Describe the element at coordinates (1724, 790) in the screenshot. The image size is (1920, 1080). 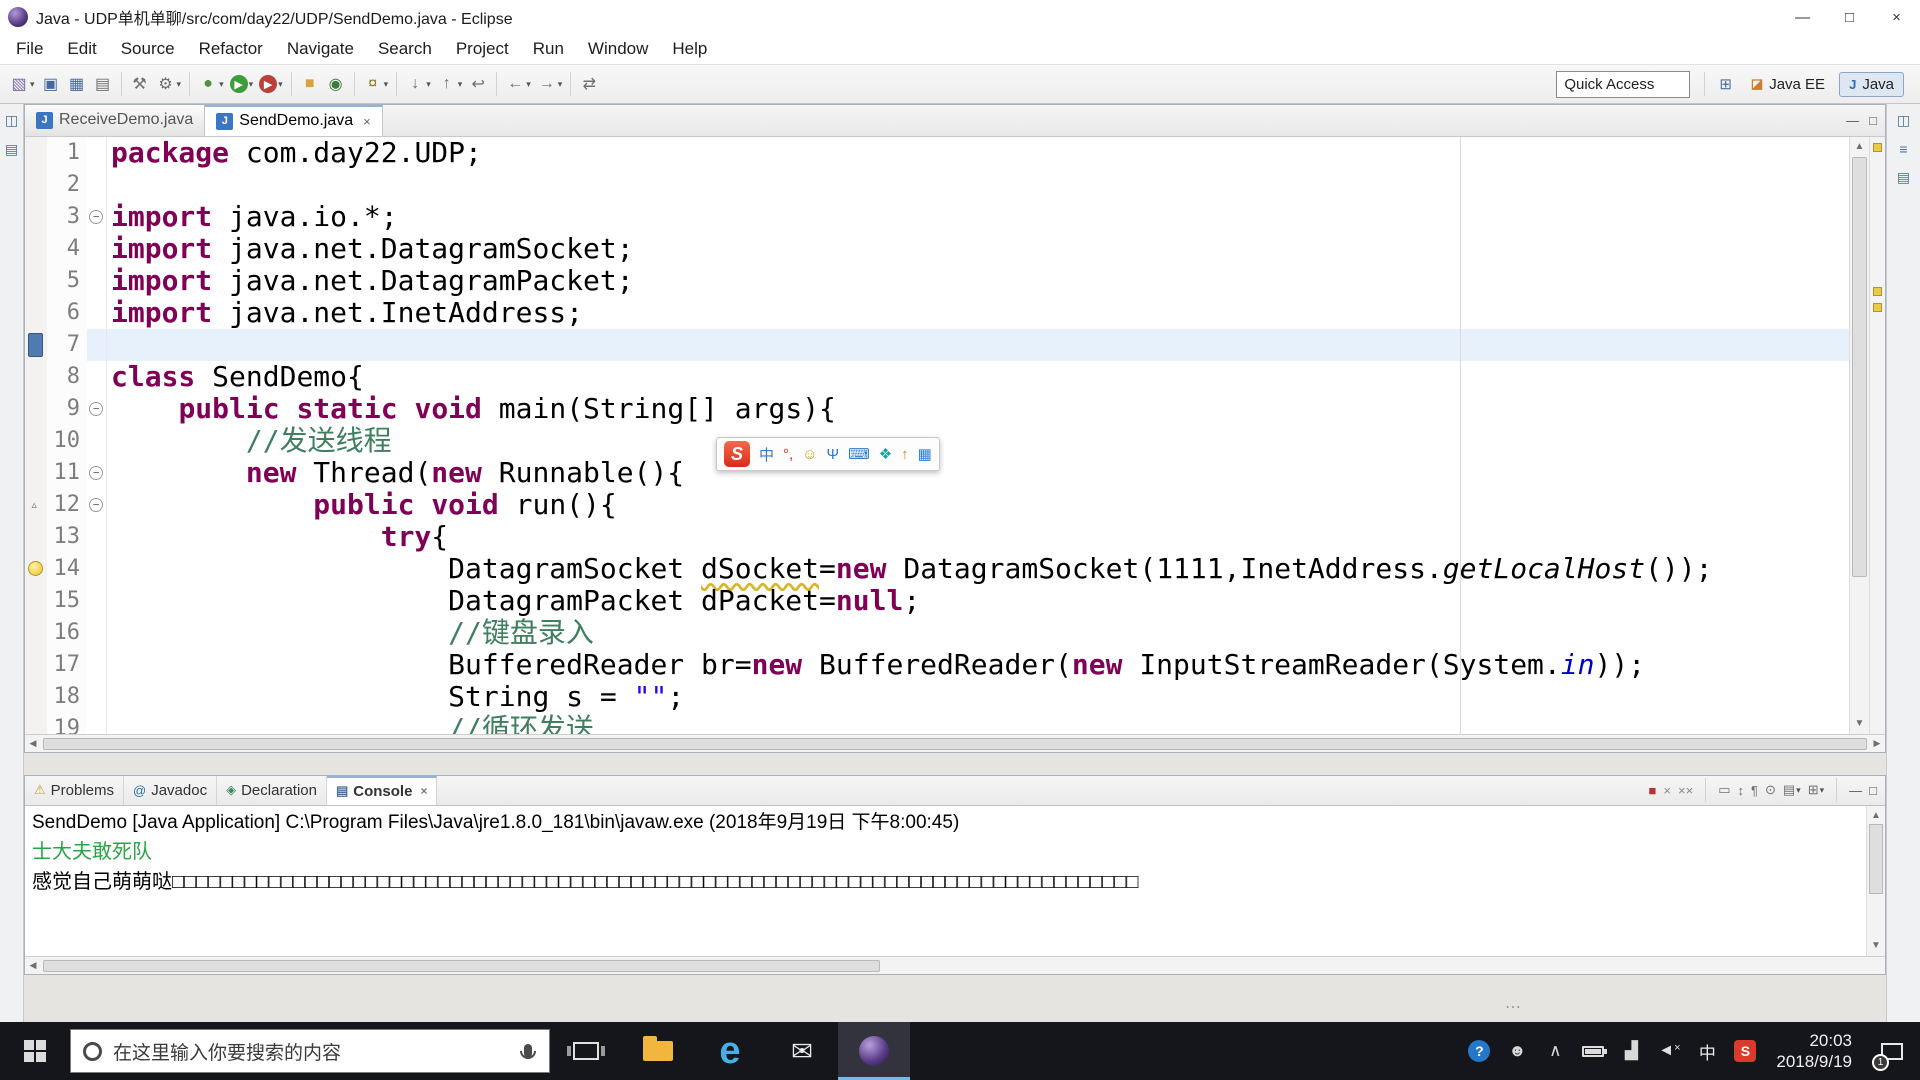
I see `clear-console-button: ▭` at that location.